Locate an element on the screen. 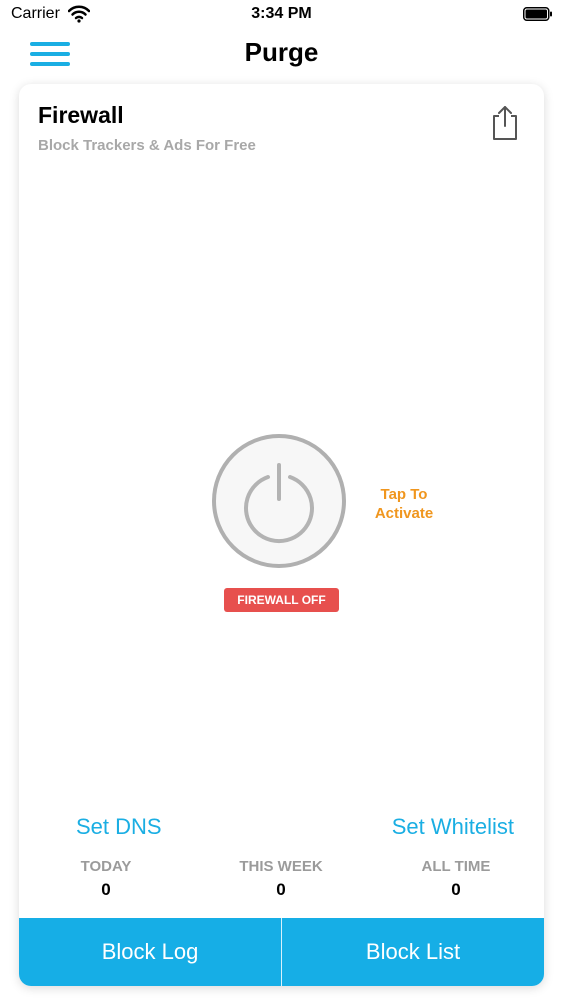 This screenshot has height=1000, width=563. share-icon is located at coordinates (505, 123).